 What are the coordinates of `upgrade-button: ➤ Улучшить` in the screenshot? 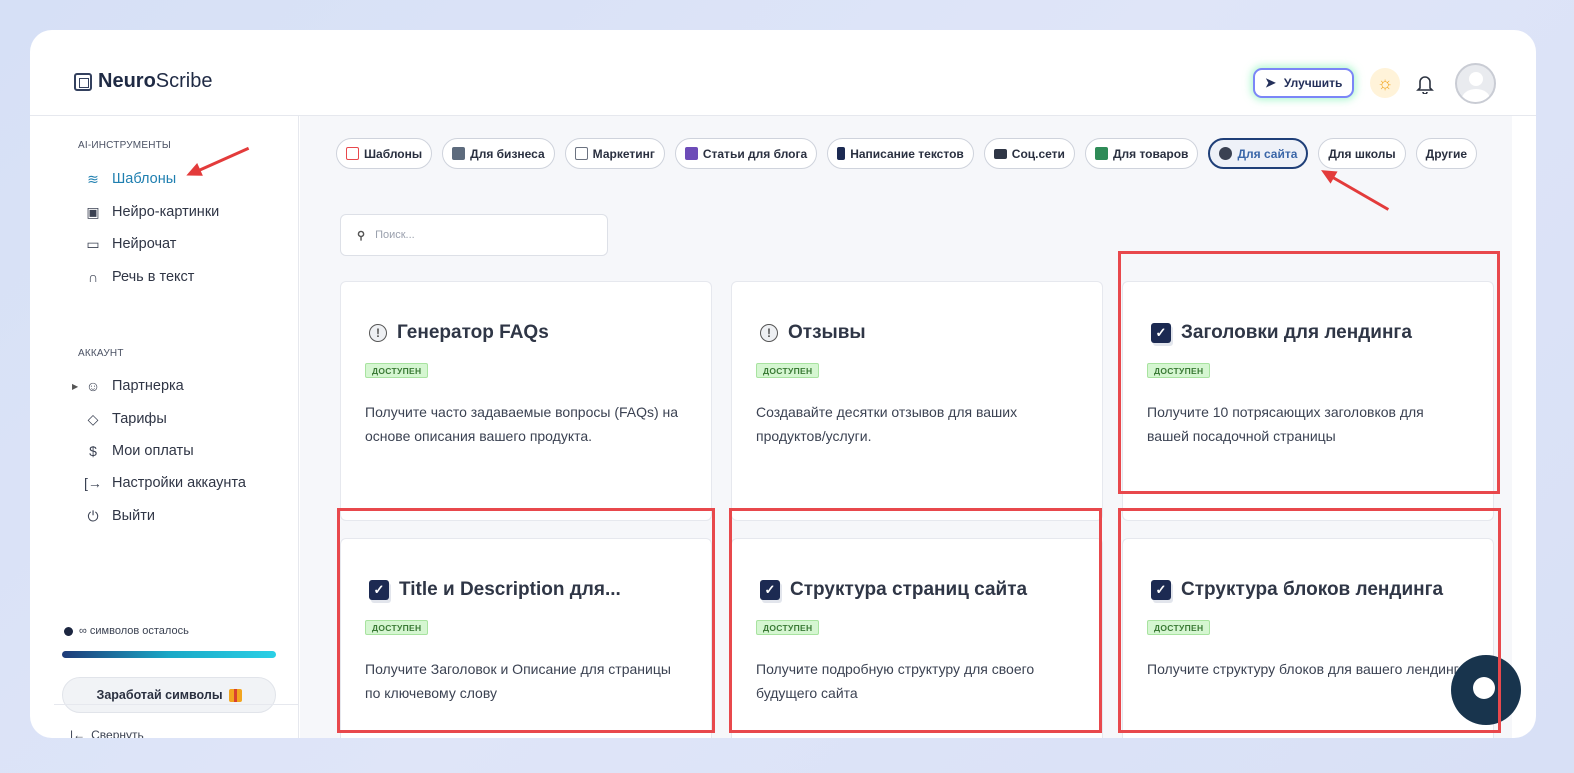 It's located at (1304, 83).